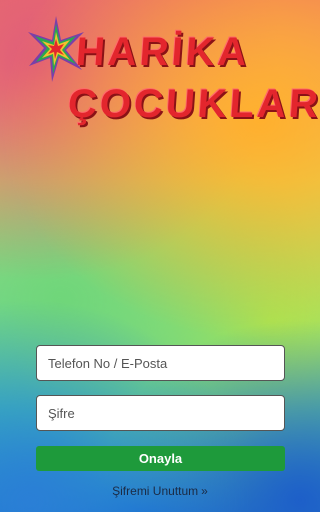 The width and height of the screenshot is (320, 512). What do you see at coordinates (160, 363) in the screenshot?
I see `phone-email-input` at bounding box center [160, 363].